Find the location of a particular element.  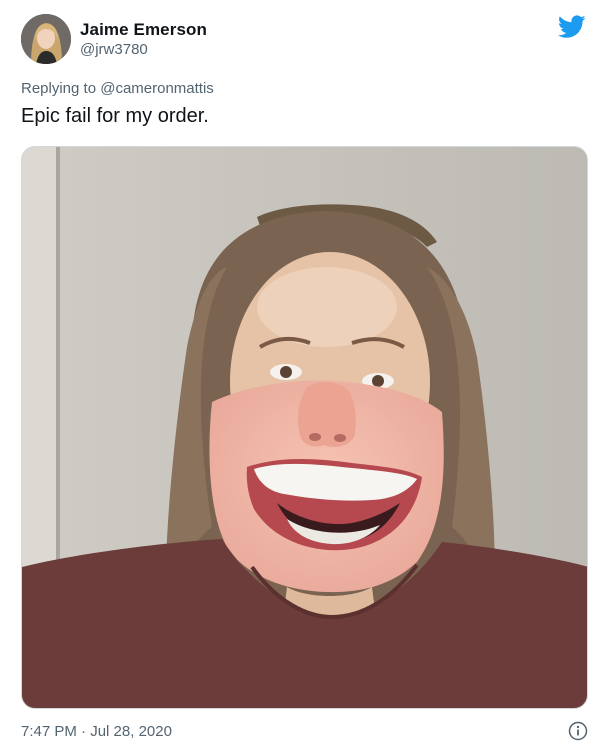

author-name: Jaime Emerson is located at coordinates (143, 30).